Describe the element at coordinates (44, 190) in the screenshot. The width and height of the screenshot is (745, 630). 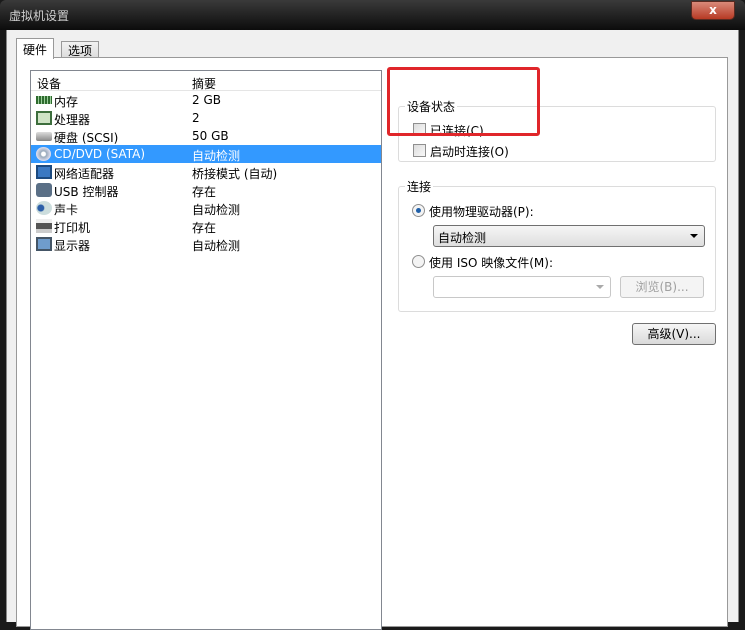
I see `usb-icon` at that location.